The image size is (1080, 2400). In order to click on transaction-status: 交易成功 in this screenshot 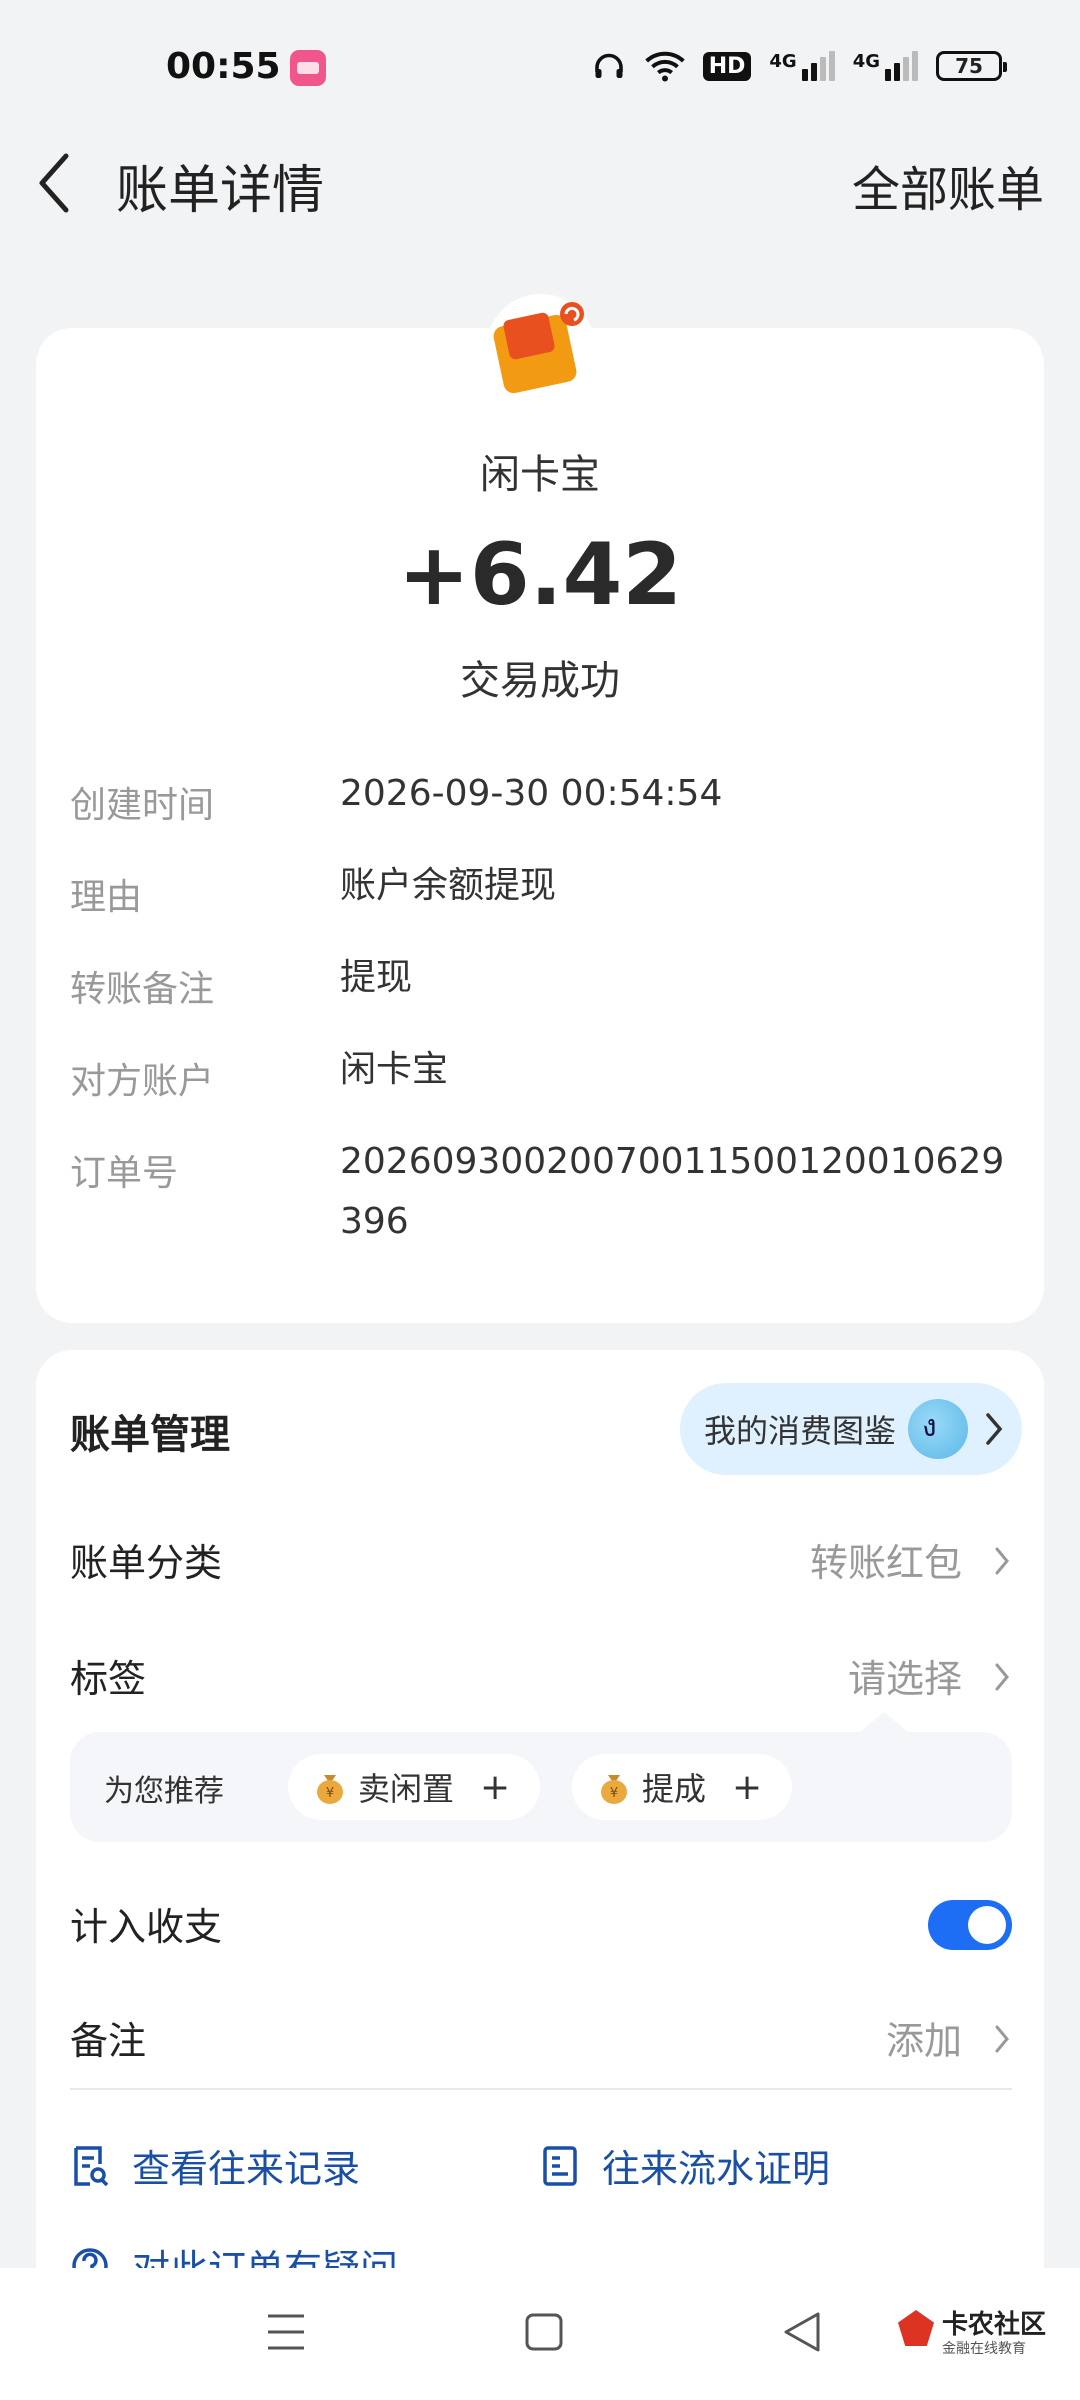, I will do `click(540, 681)`.